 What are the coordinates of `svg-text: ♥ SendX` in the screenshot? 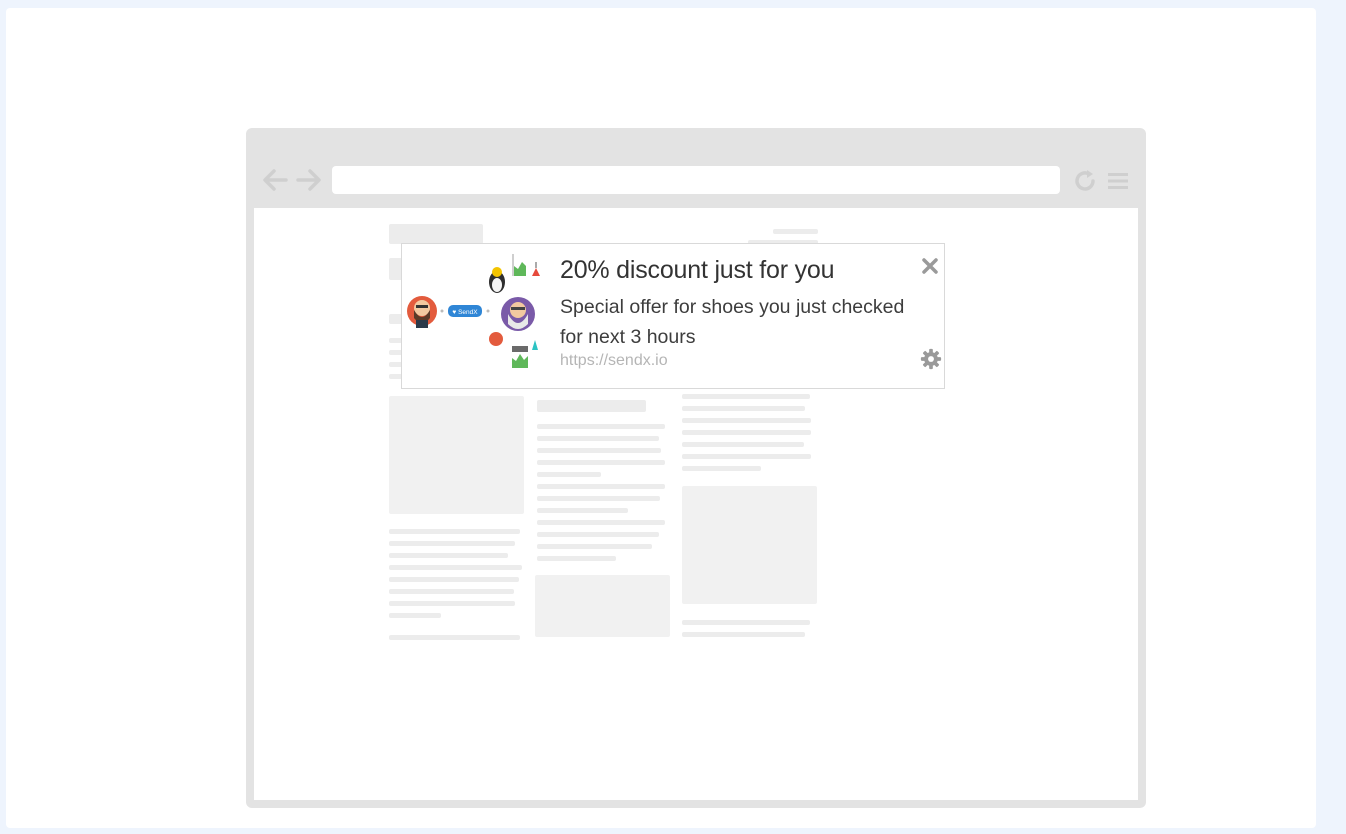 It's located at (465, 312).